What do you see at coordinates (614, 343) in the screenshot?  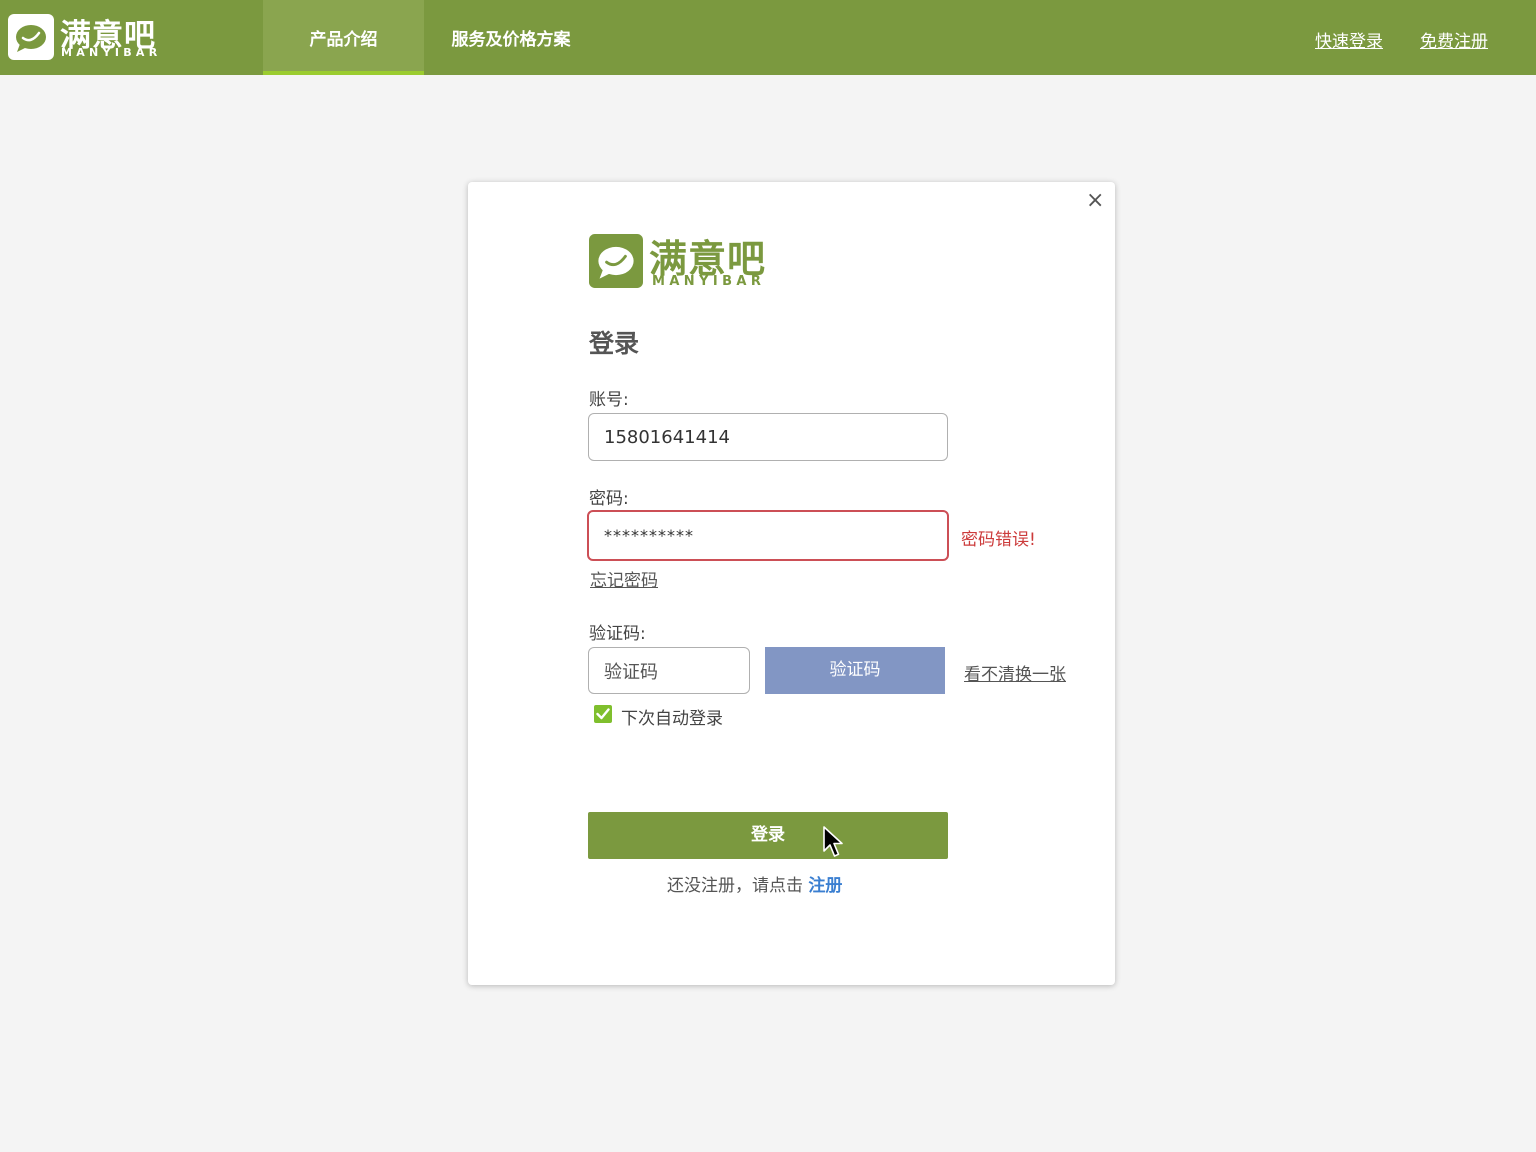 I see `login-title: 登录` at bounding box center [614, 343].